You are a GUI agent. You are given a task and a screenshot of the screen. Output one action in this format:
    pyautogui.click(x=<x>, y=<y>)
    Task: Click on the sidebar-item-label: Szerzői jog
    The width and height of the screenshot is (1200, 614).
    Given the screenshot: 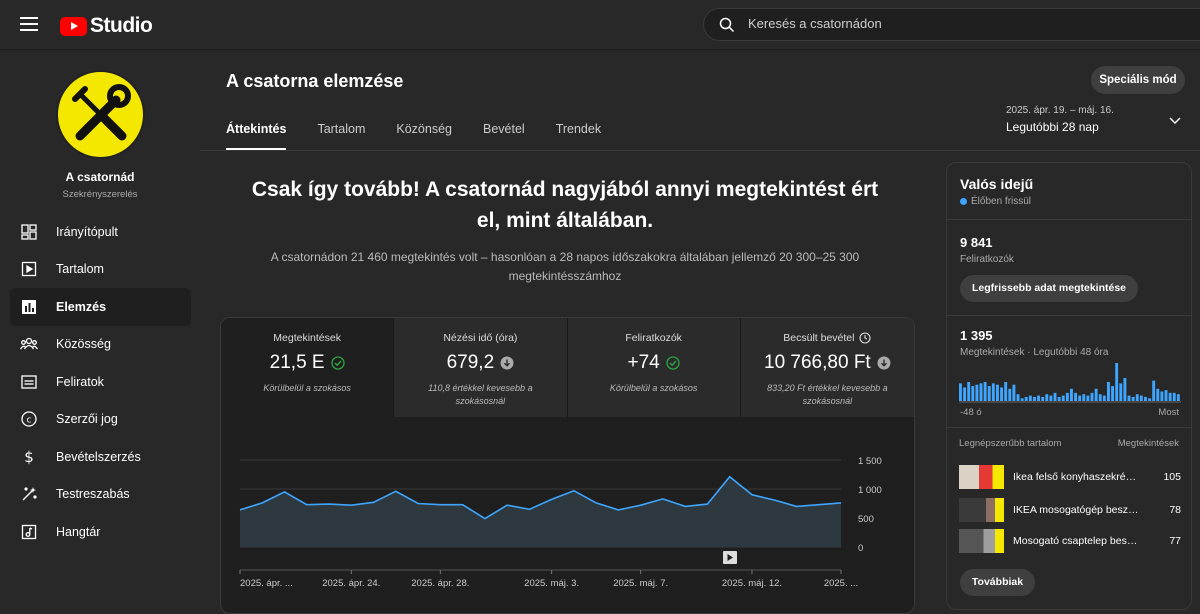 What is the action you would take?
    pyautogui.click(x=87, y=419)
    